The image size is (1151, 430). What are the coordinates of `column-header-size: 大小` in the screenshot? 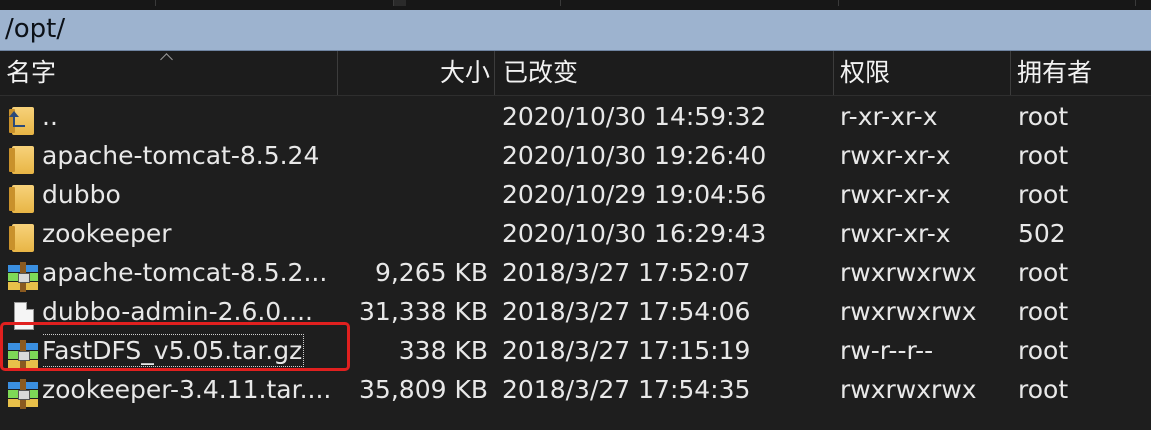 It's located at (416, 73).